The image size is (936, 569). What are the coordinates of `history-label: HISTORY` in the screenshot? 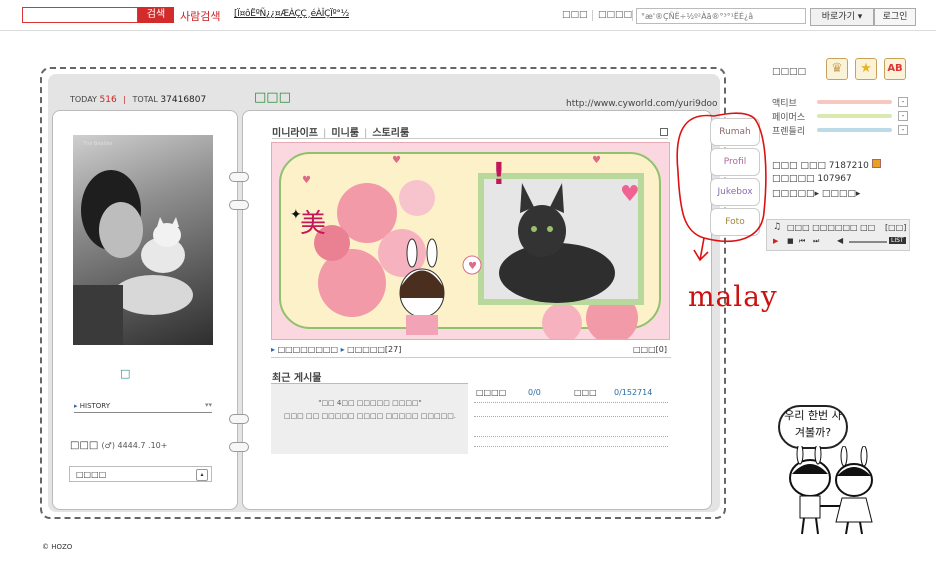 It's located at (94, 406).